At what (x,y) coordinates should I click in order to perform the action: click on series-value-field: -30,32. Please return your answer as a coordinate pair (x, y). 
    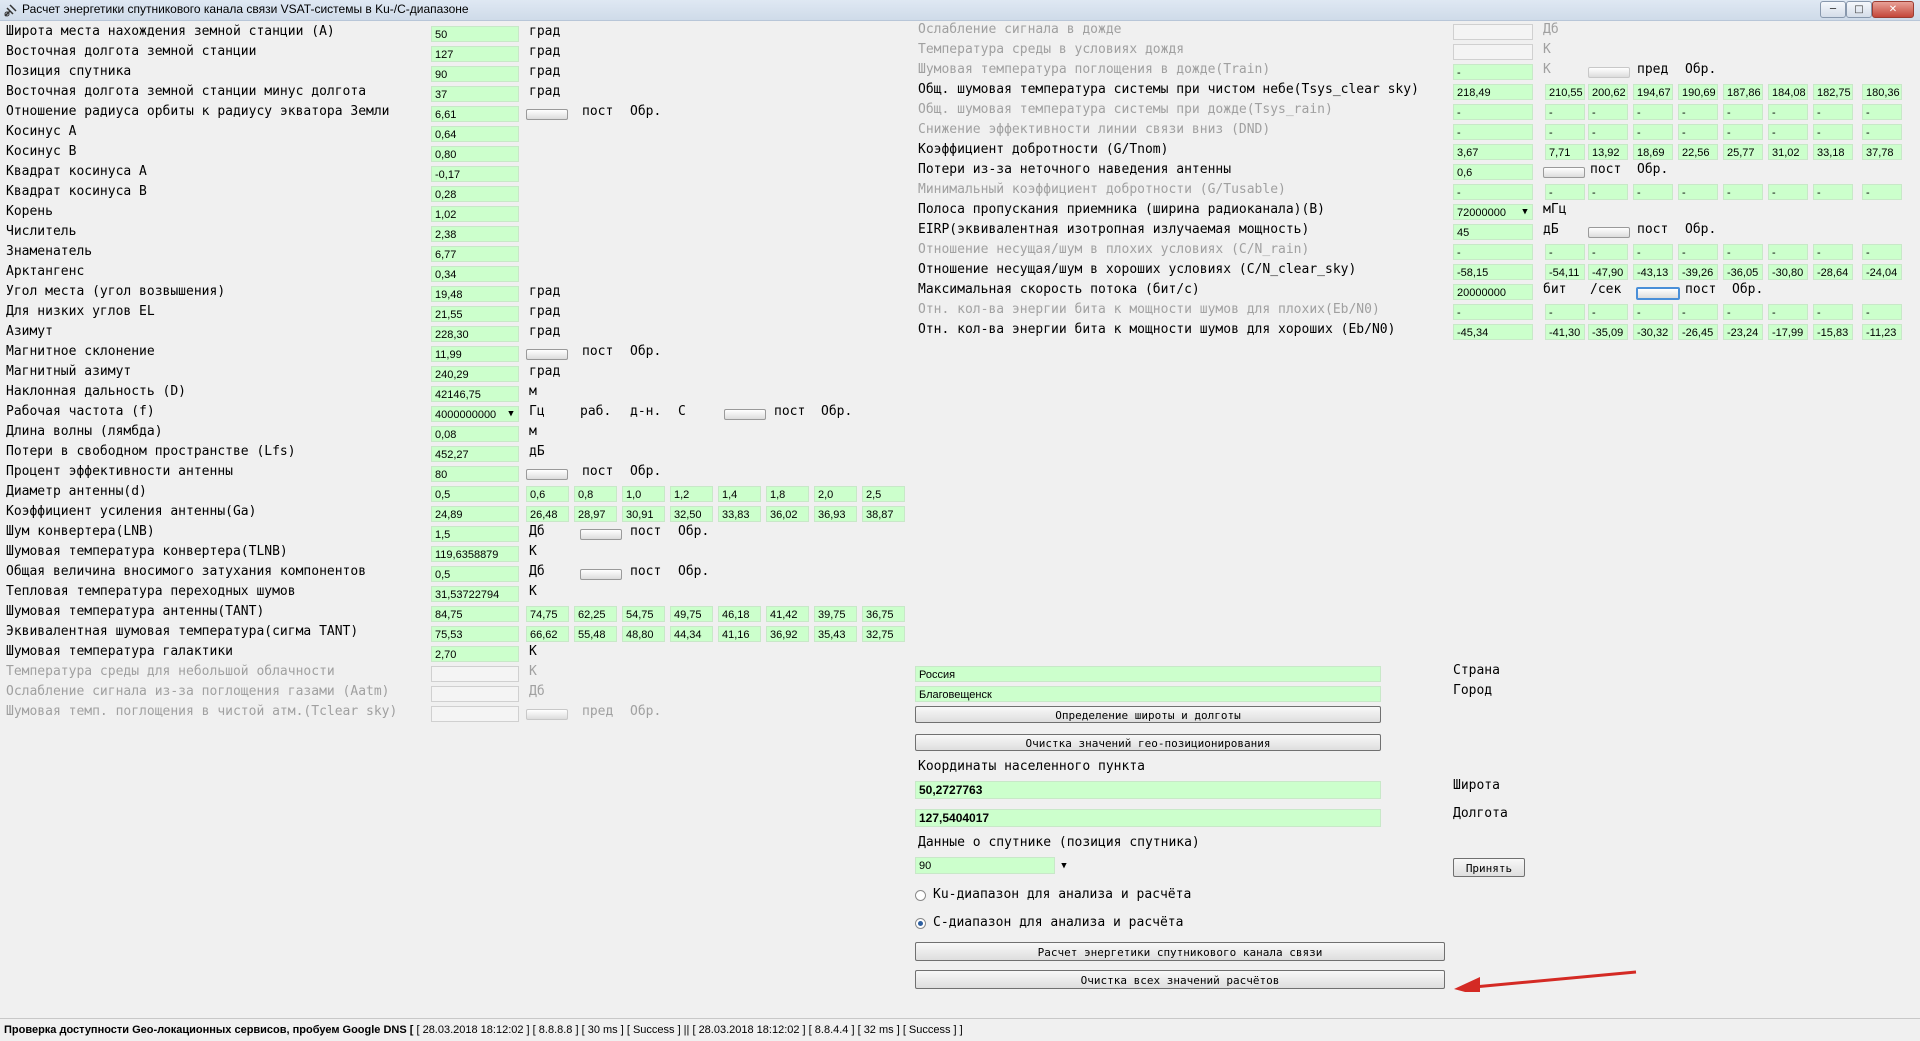
    Looking at the image, I should click on (1653, 332).